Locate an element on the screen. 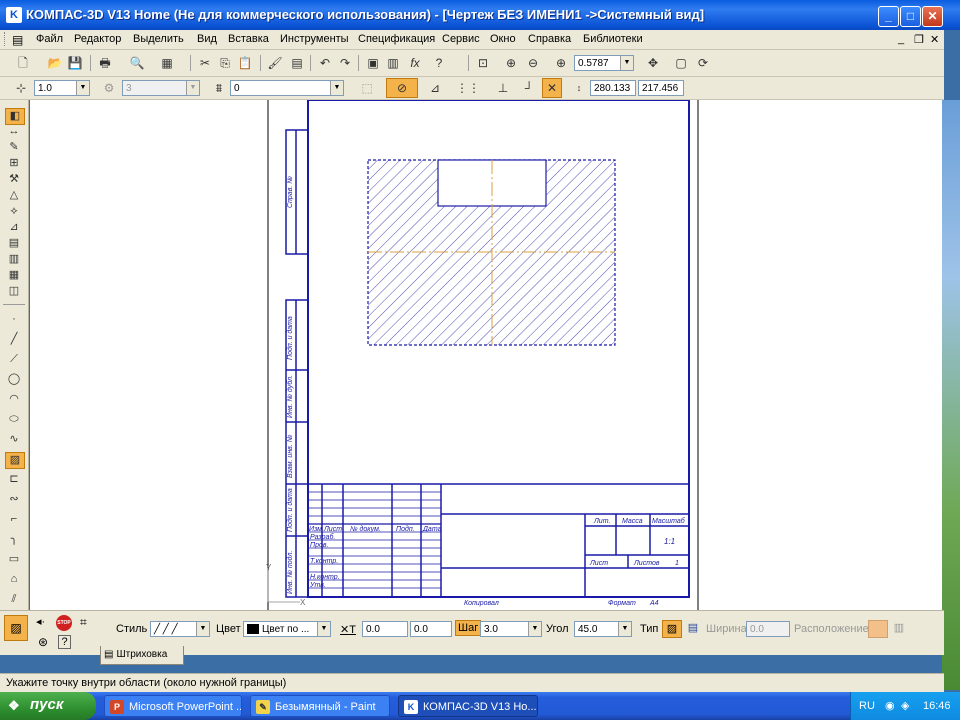 The image size is (960, 720). hatch-type-icon: ▨ is located at coordinates (672, 629).